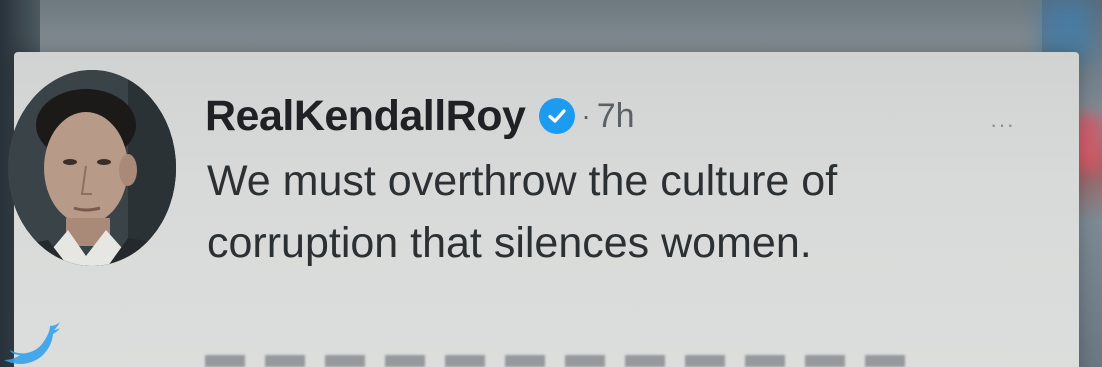  I want to click on avatar-portrait, so click(92, 168).